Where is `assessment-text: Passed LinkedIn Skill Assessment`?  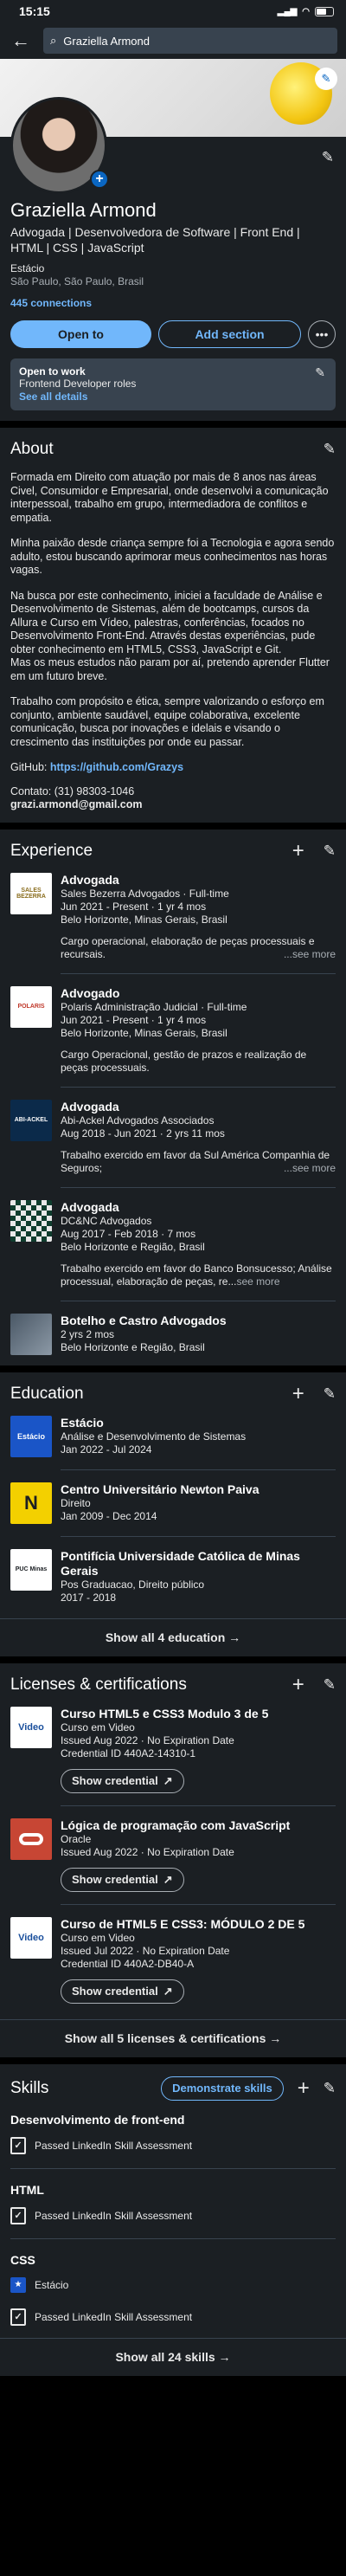 assessment-text: Passed LinkedIn Skill Assessment is located at coordinates (114, 2215).